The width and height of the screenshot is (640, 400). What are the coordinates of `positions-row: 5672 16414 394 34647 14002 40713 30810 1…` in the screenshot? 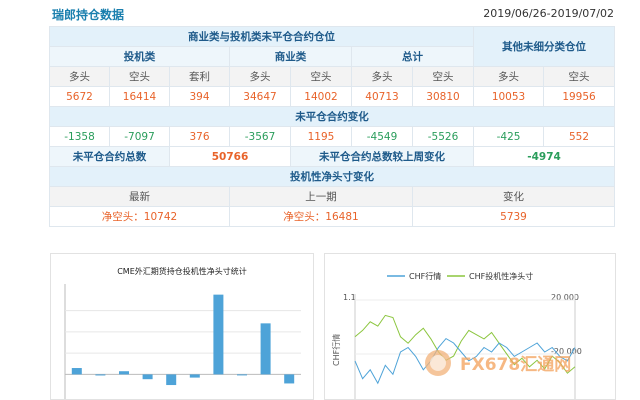 It's located at (332, 96).